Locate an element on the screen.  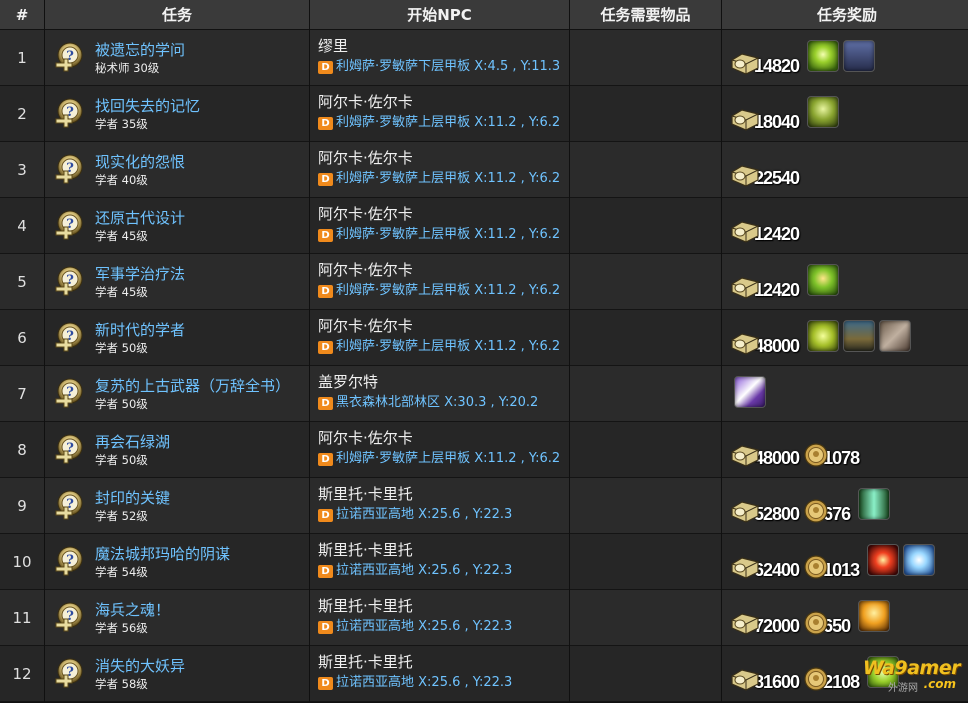
npc-location-link: D 黑衣森林北部林区 X:30.3 , Y:20.2 is located at coordinates (443, 403).